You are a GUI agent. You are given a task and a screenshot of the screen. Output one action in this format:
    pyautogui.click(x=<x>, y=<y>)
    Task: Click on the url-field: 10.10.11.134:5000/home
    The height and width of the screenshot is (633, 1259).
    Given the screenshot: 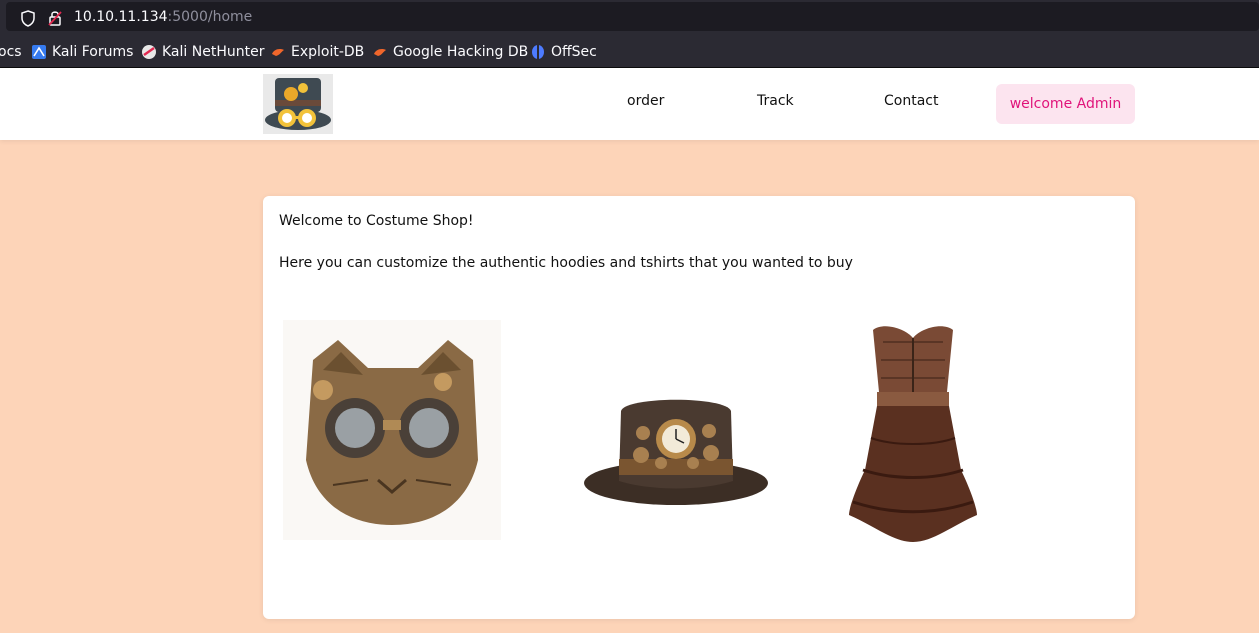 What is the action you would take?
    pyautogui.click(x=632, y=16)
    